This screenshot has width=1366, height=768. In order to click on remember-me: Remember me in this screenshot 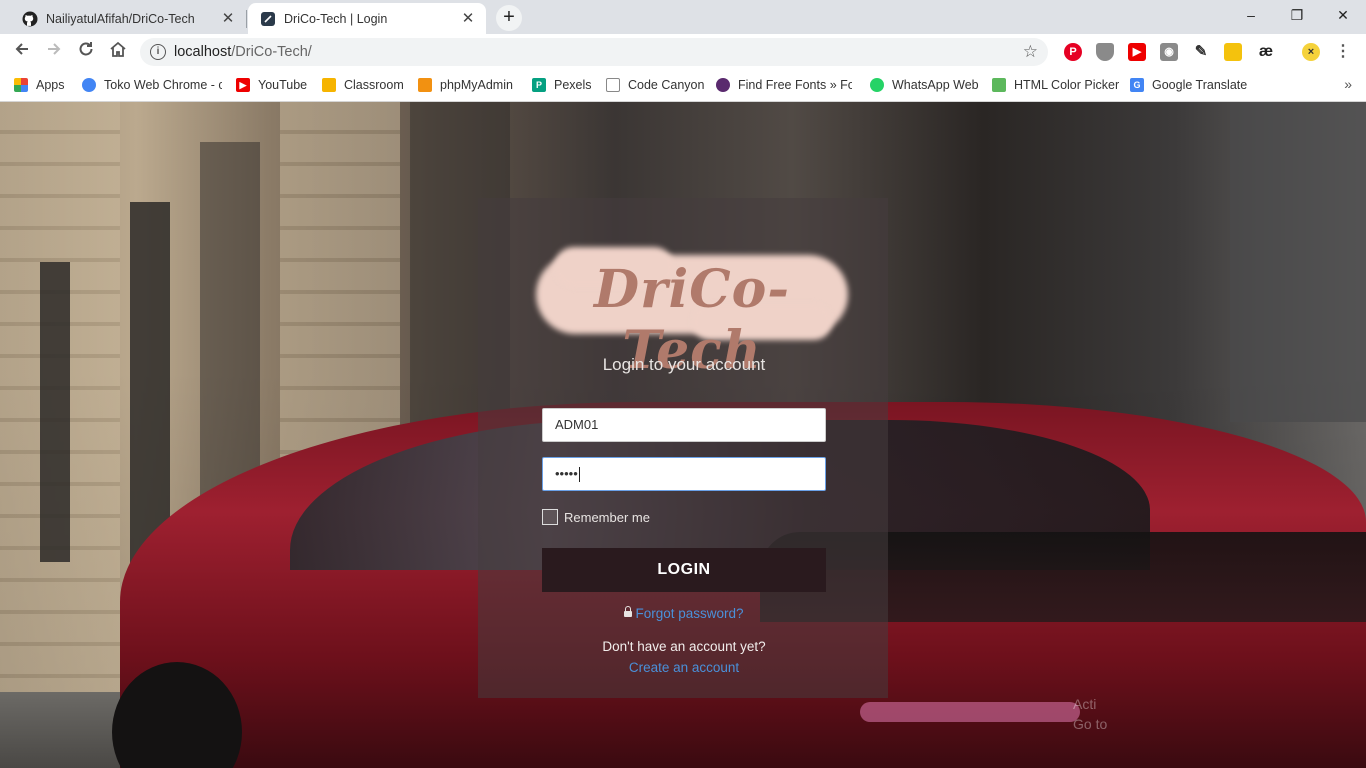, I will do `click(596, 517)`.